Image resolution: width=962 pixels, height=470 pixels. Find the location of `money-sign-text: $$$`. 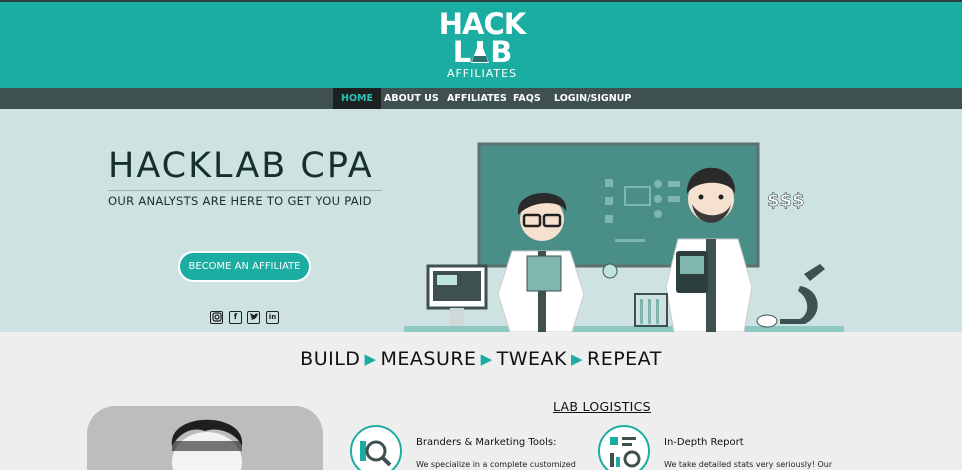

money-sign-text: $$$ is located at coordinates (786, 200).